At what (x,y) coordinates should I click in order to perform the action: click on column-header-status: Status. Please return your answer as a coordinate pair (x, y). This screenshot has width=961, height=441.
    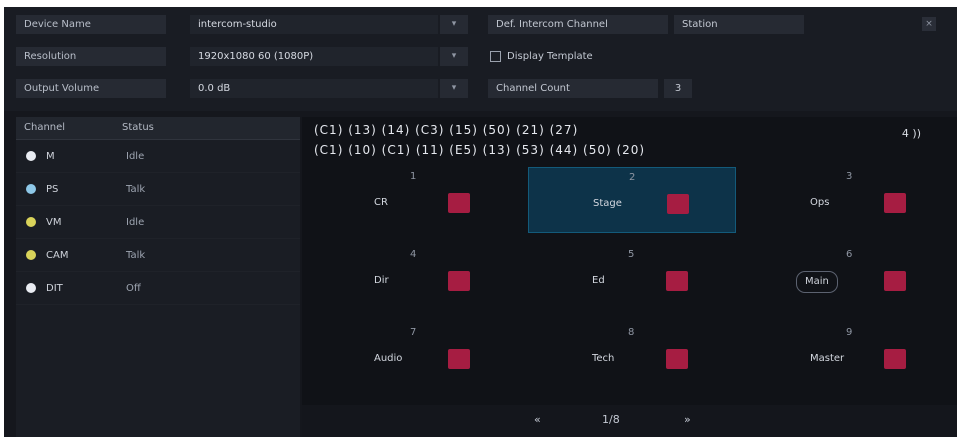
    Looking at the image, I should click on (178, 128).